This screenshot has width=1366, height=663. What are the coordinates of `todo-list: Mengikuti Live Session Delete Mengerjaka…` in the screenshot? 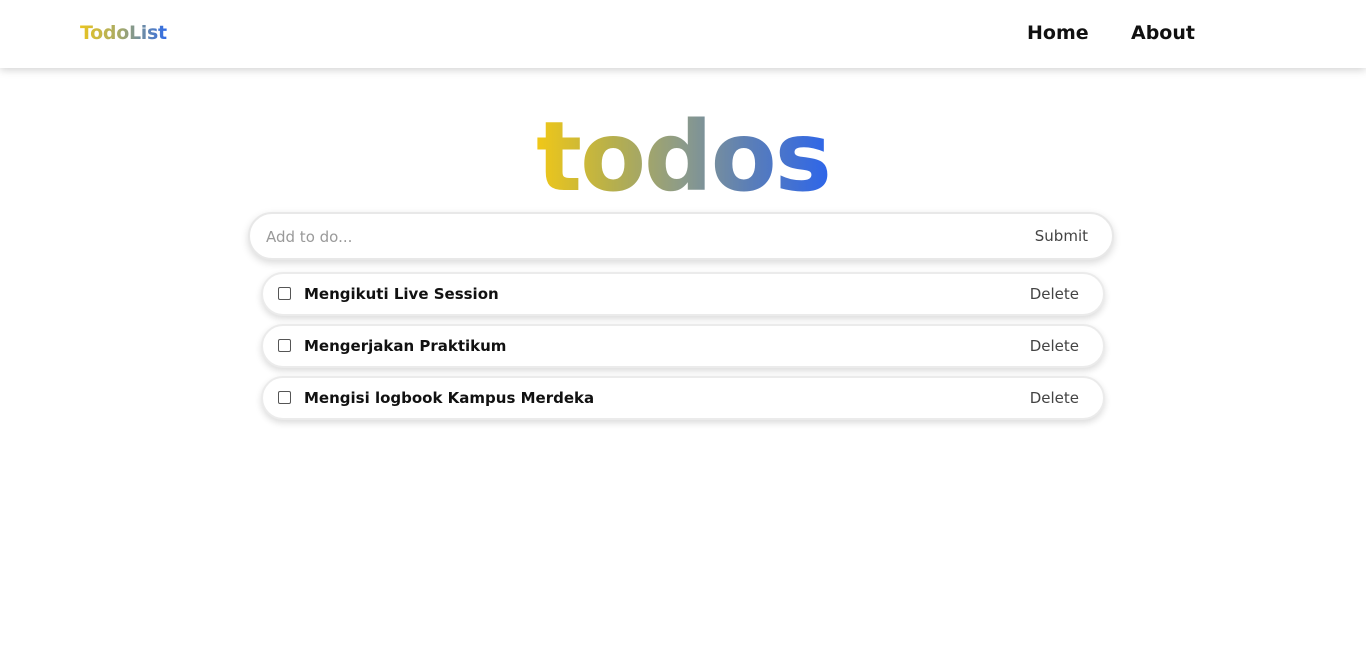 It's located at (683, 350).